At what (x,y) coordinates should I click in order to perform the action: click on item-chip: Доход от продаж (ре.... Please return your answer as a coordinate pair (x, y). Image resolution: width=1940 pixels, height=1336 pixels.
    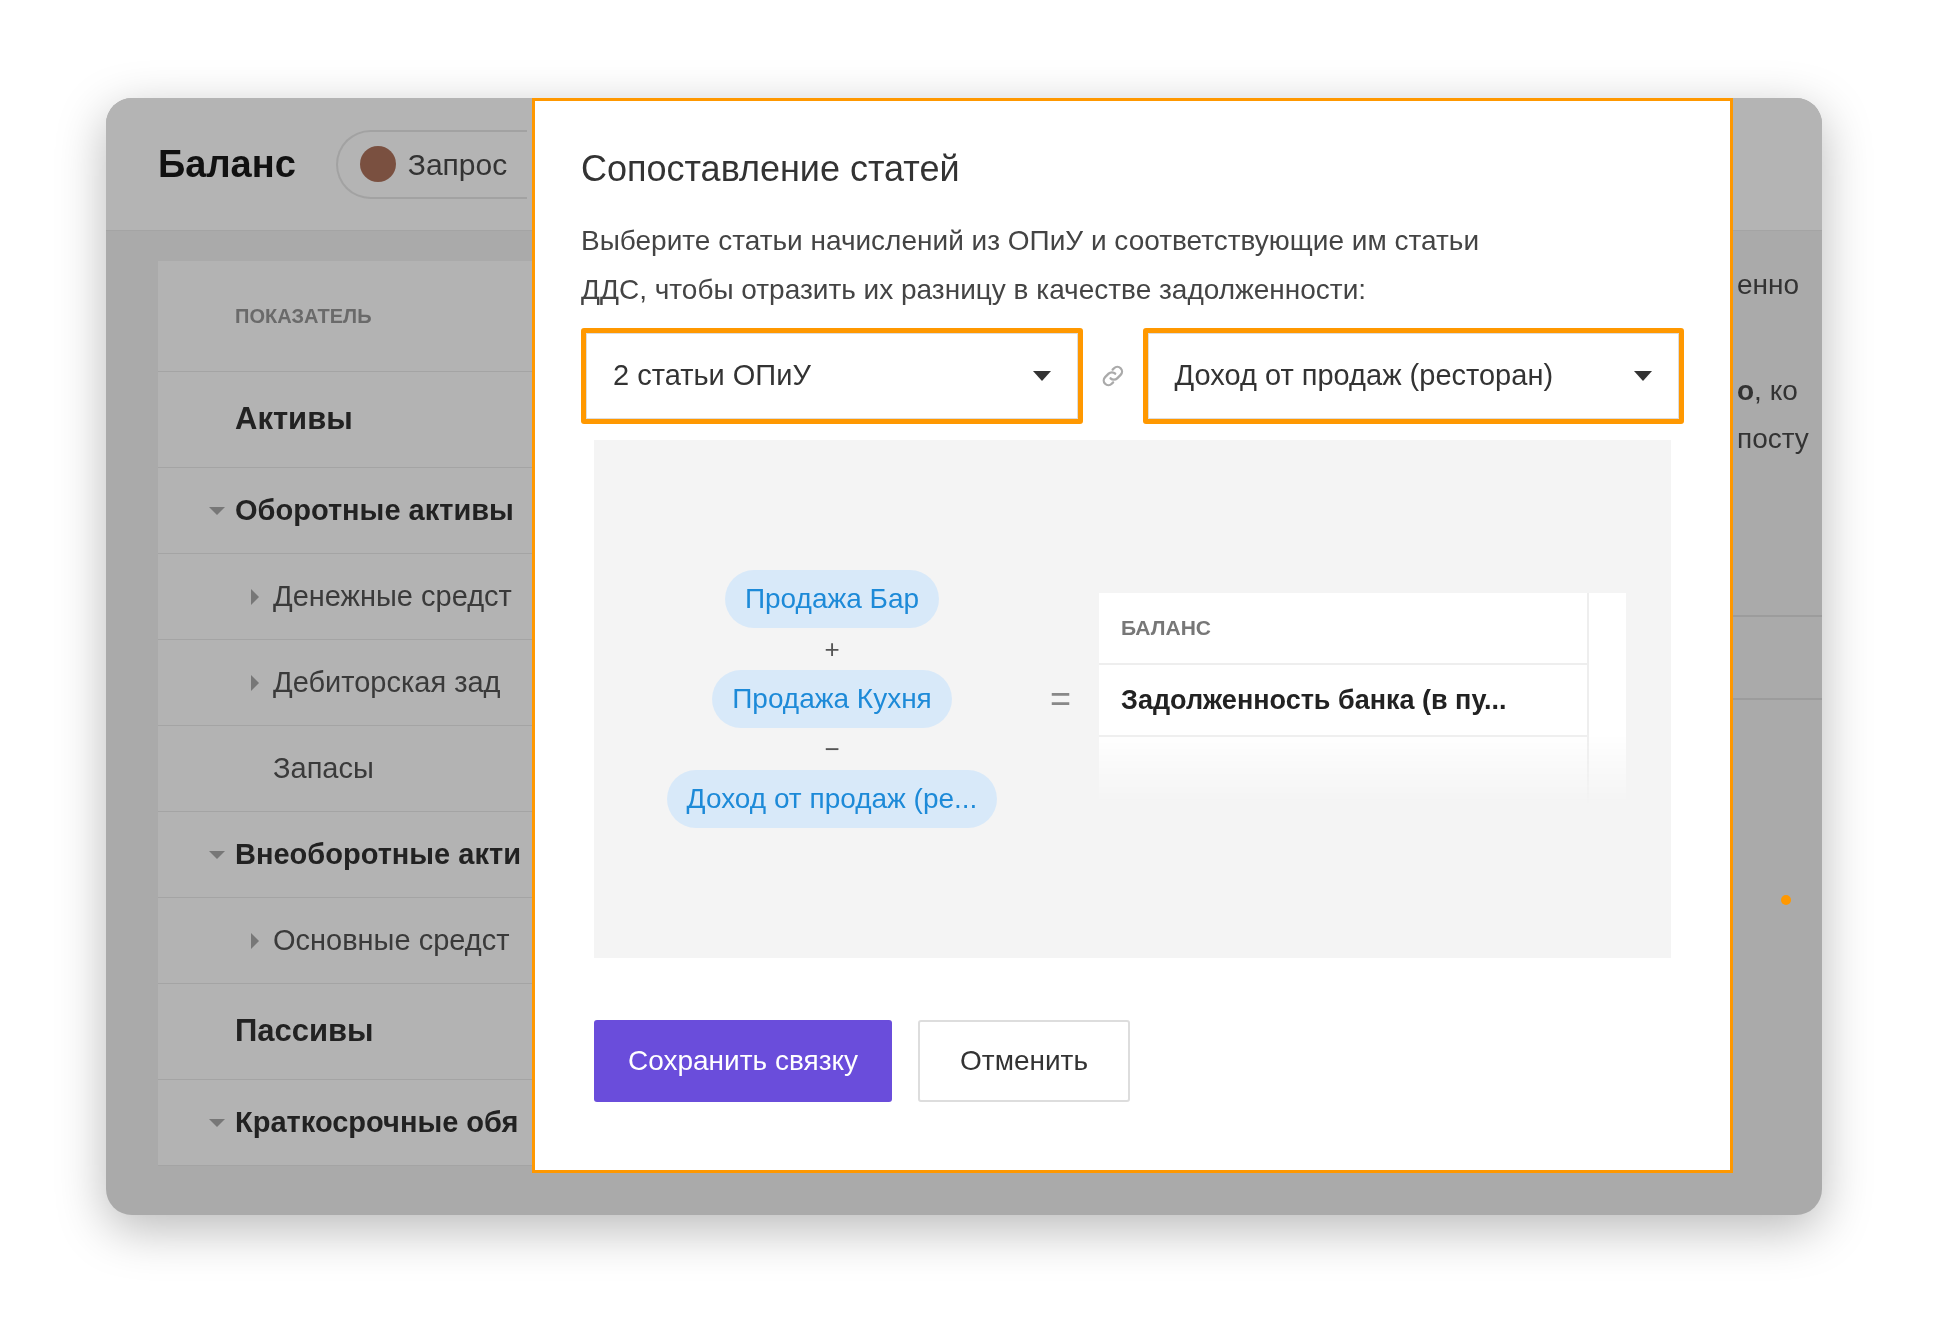
    Looking at the image, I should click on (832, 799).